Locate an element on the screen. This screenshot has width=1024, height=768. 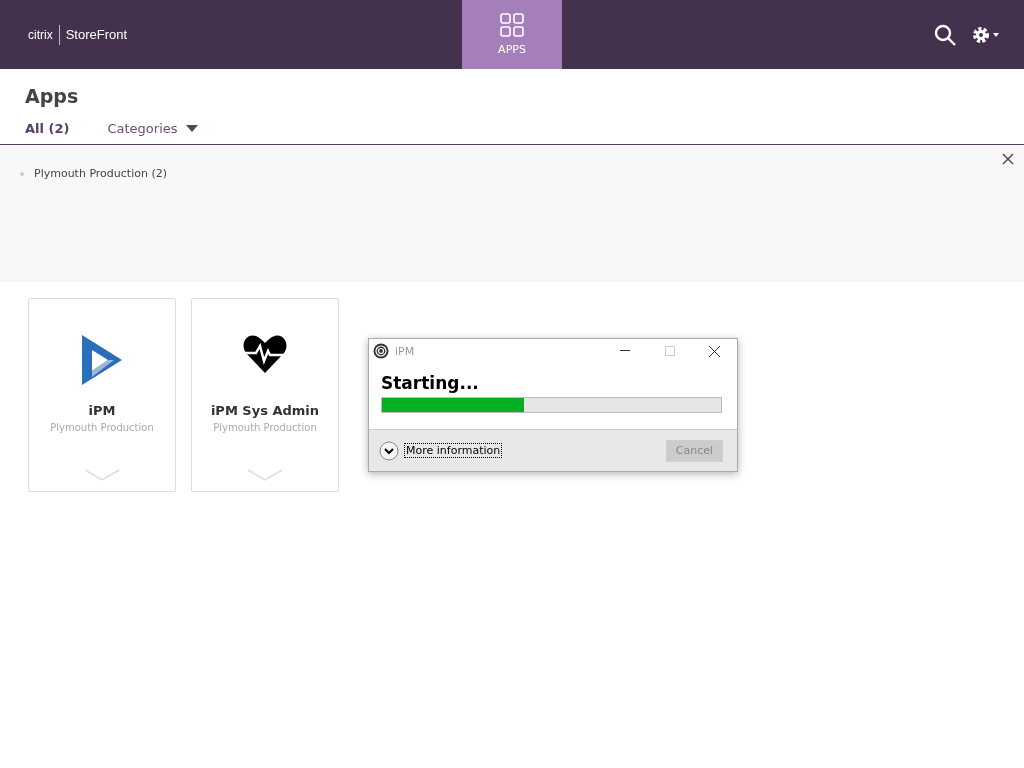
page-title: Apps is located at coordinates (52, 95).